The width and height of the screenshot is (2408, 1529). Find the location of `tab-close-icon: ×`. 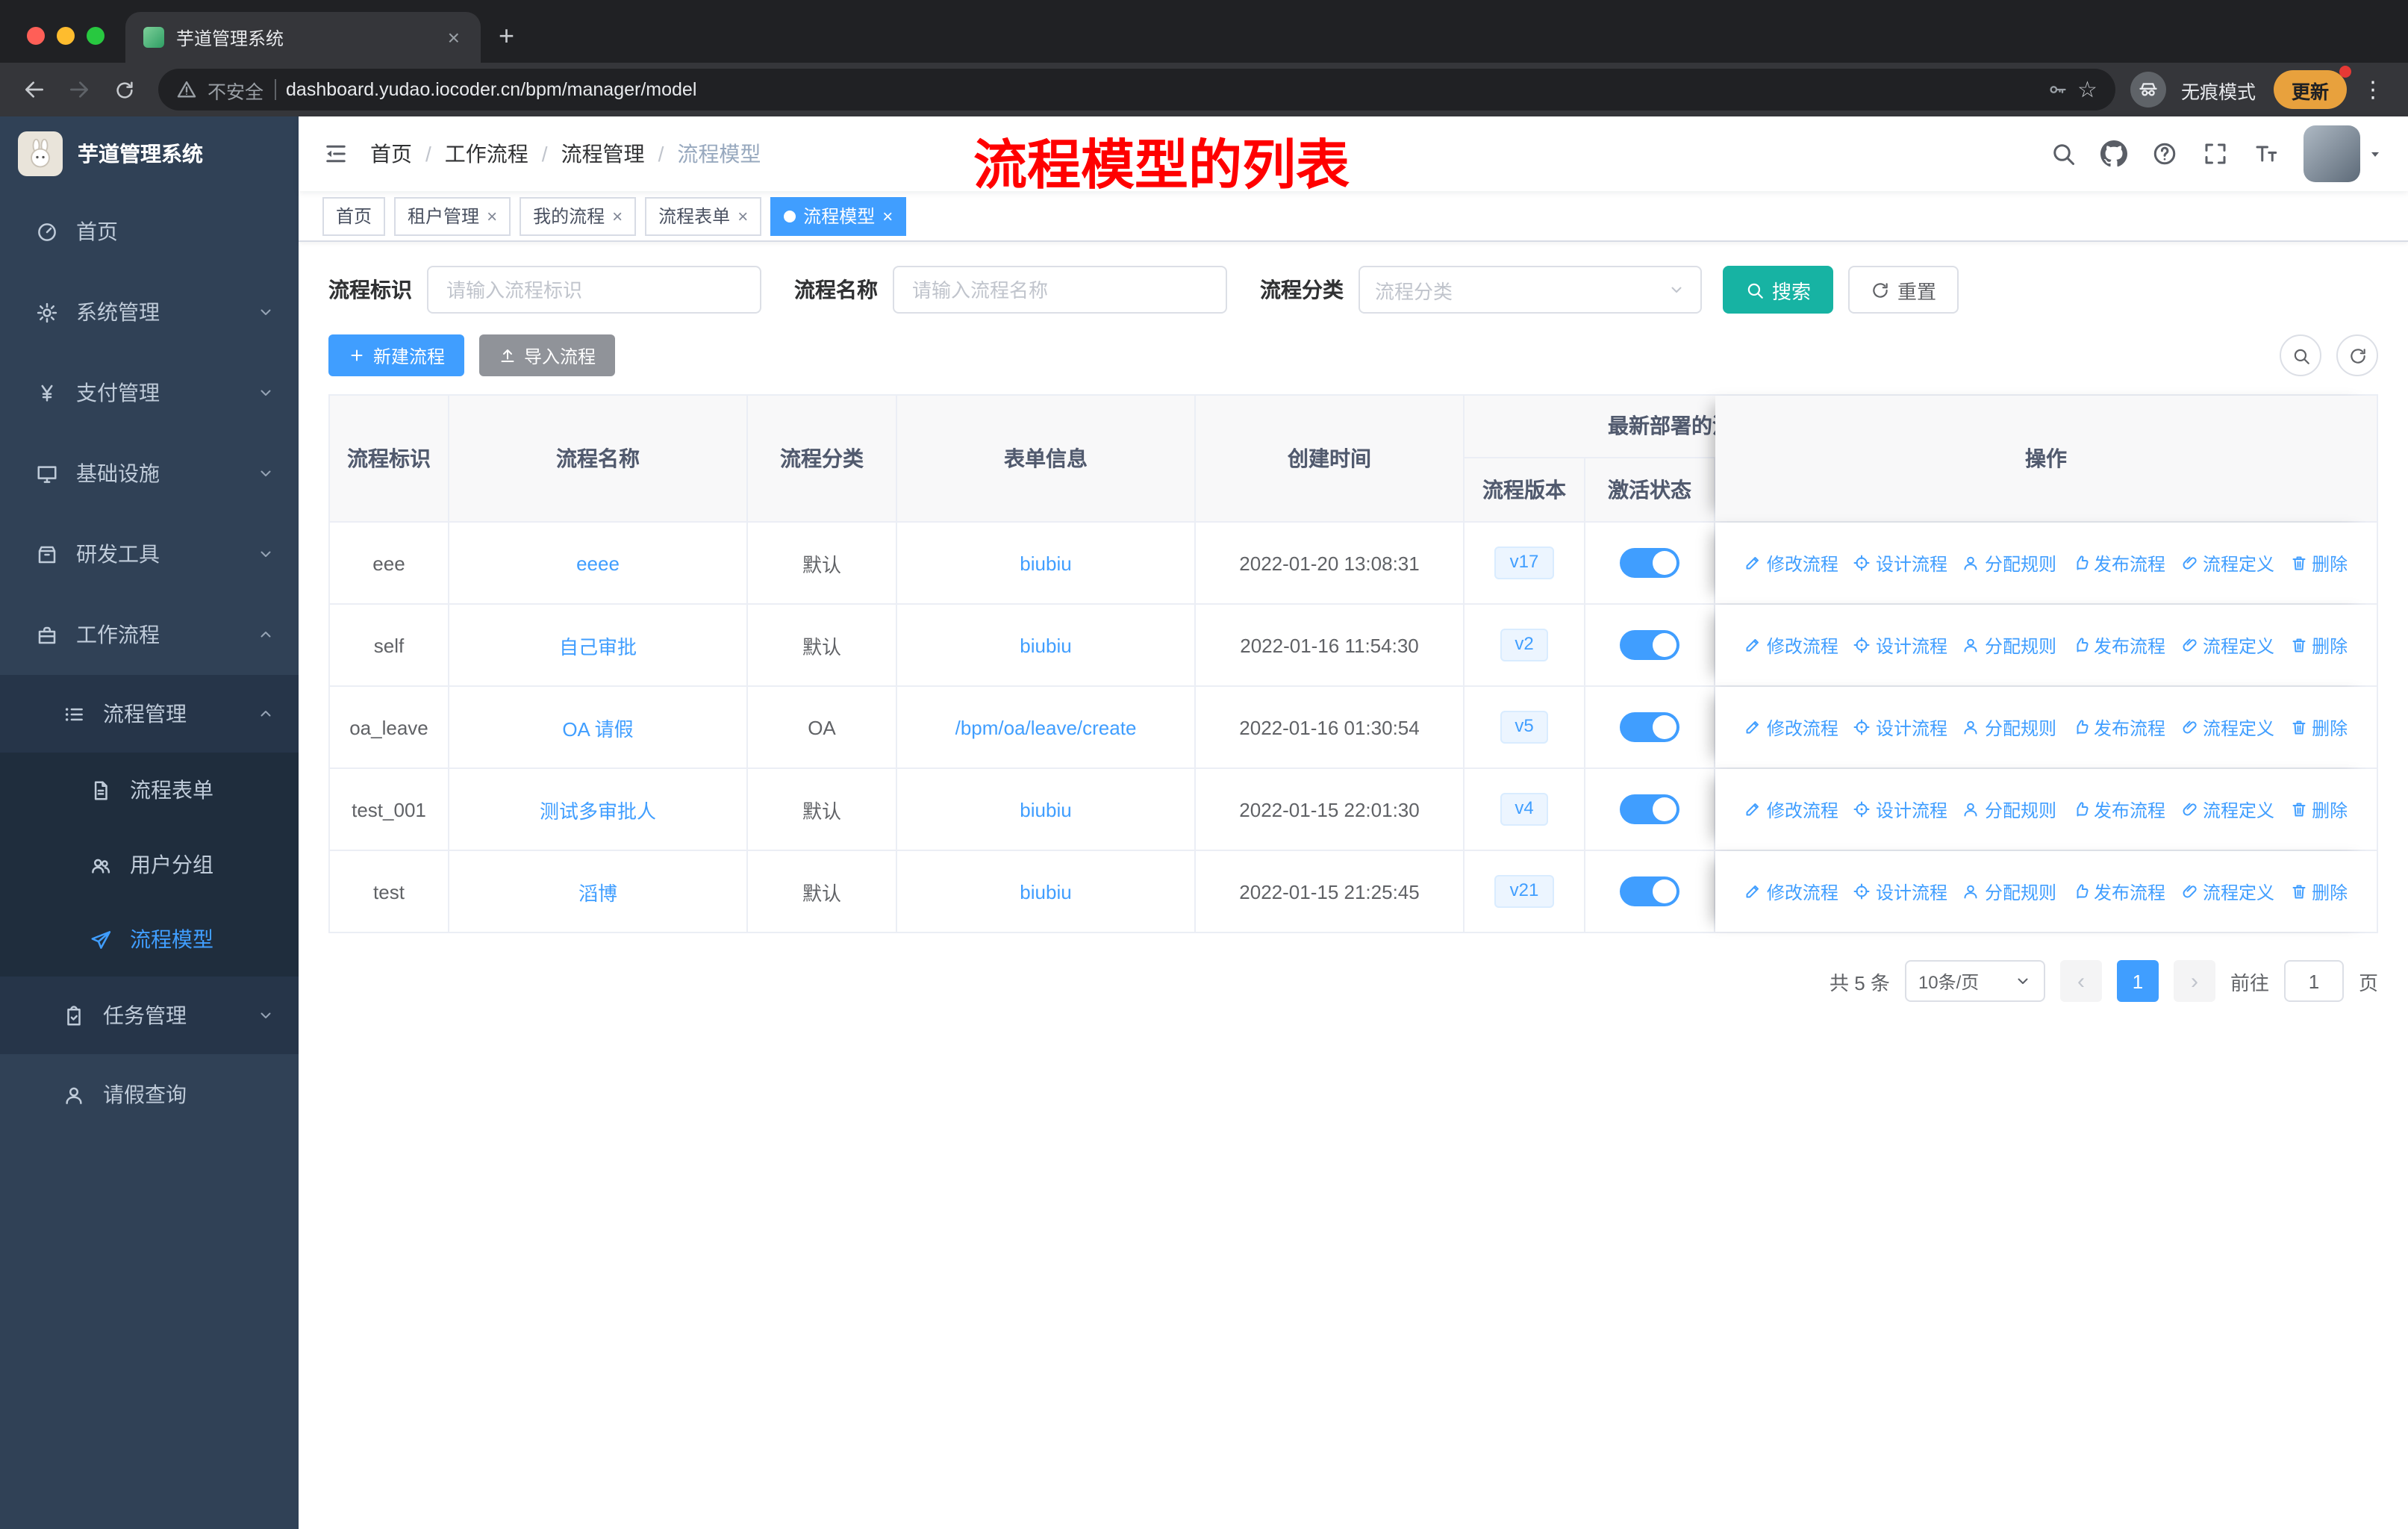

tab-close-icon: × is located at coordinates (454, 37).